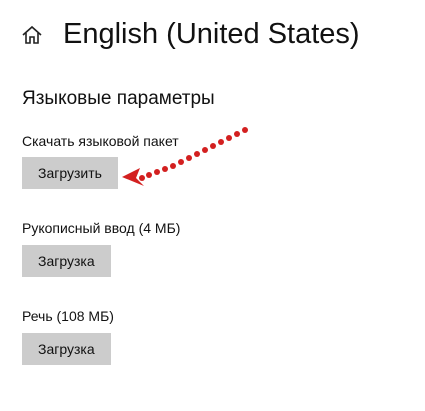  Describe the element at coordinates (32, 35) in the screenshot. I see `home-icon` at that location.